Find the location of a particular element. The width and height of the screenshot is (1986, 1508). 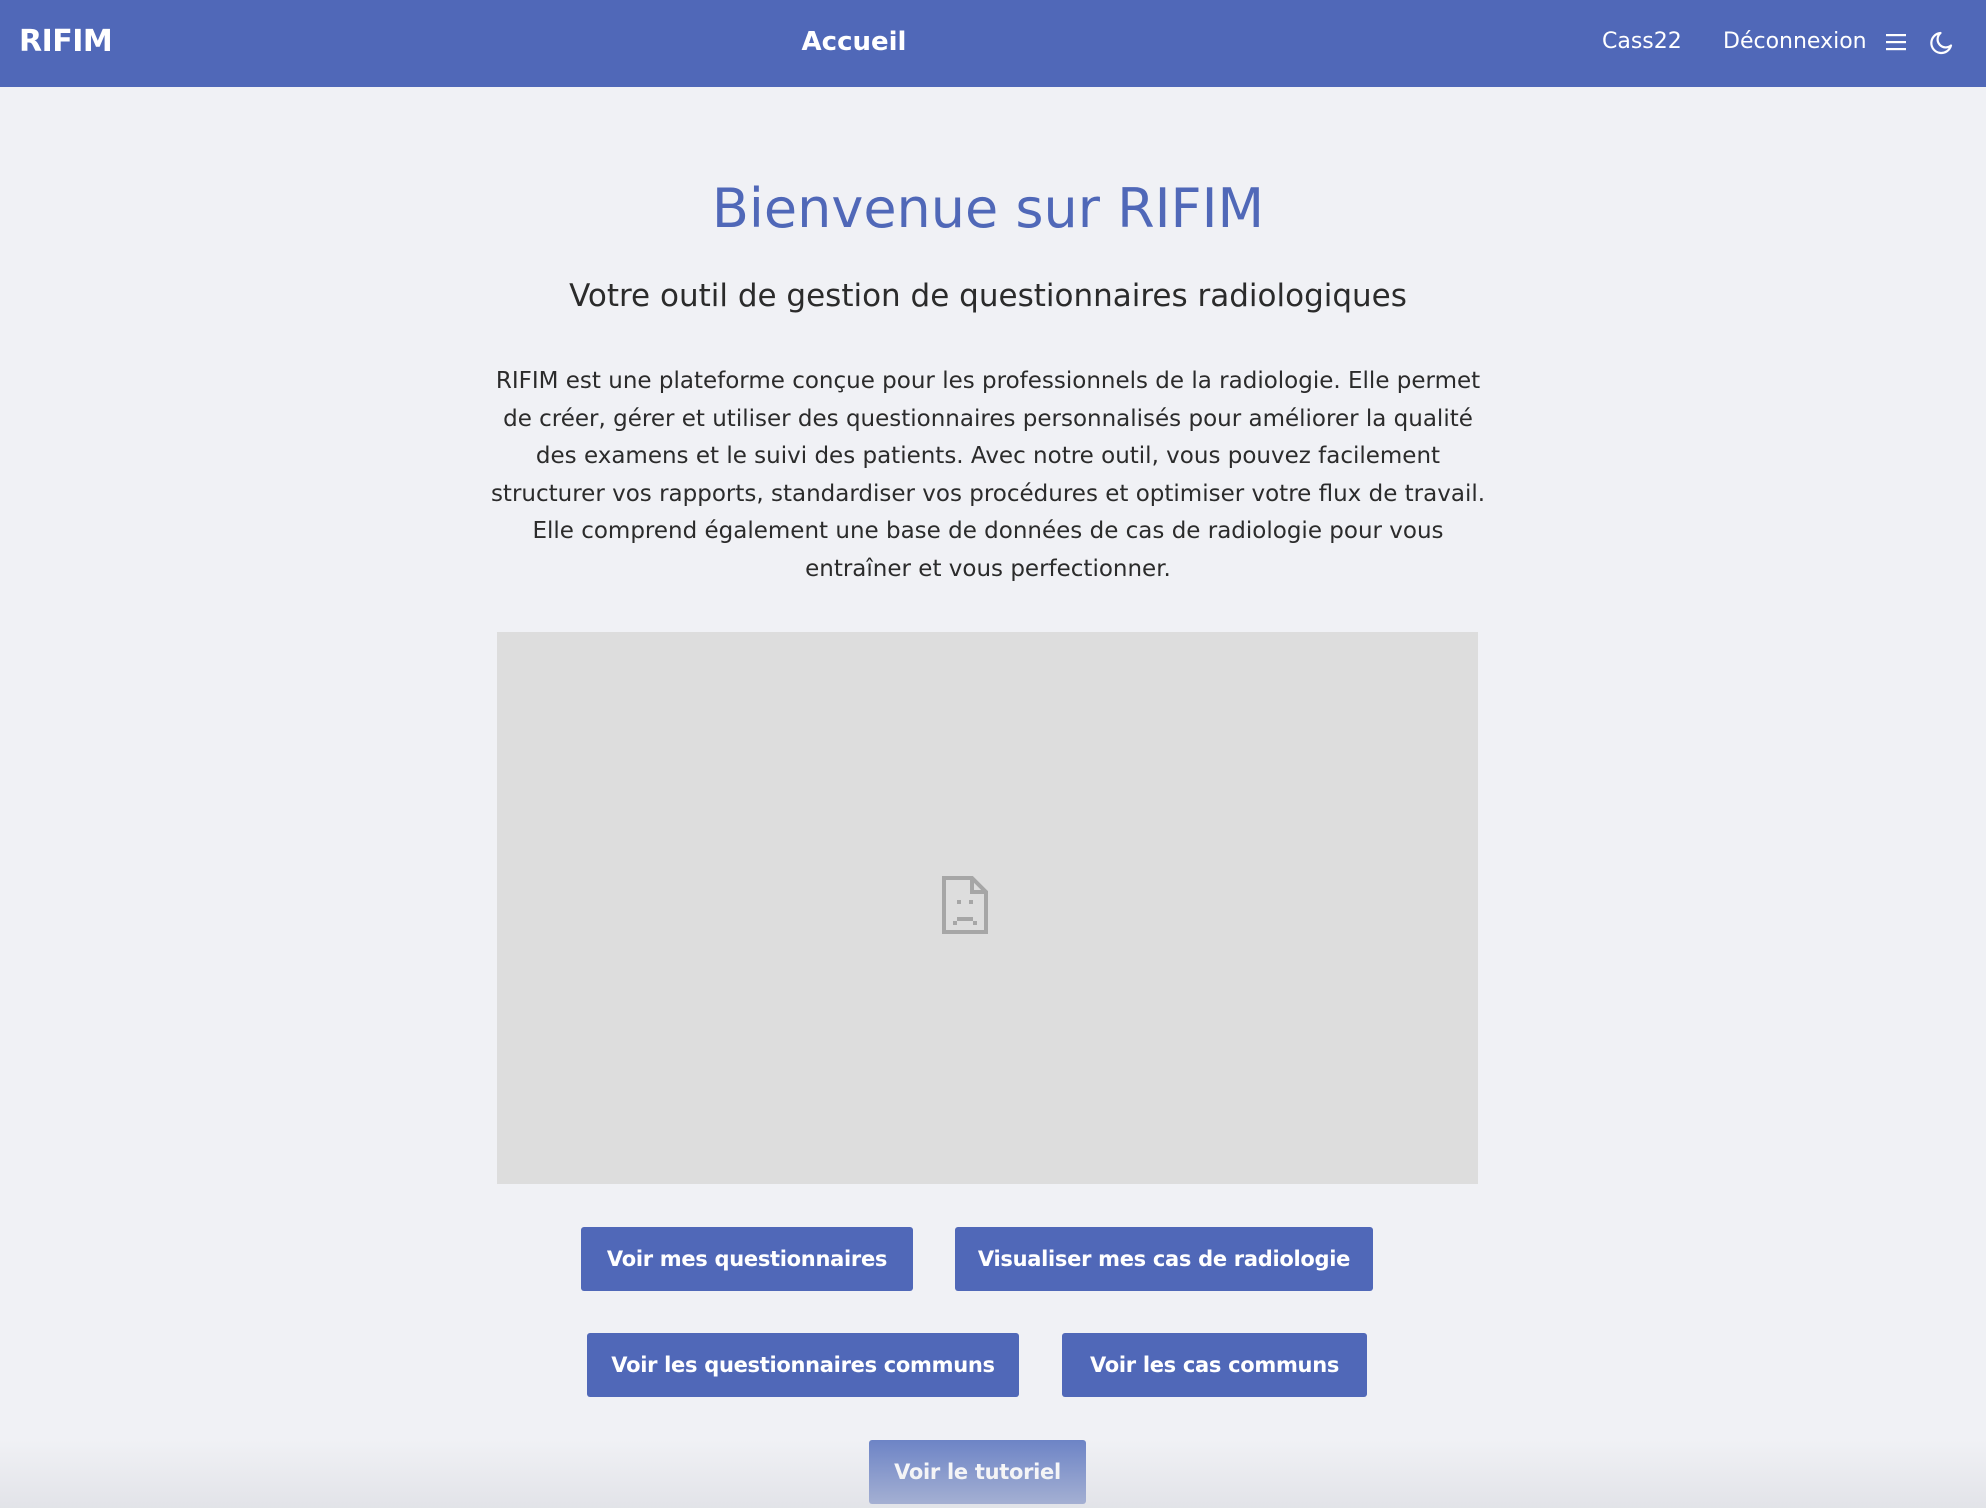

logout-link: Déconnexion is located at coordinates (1795, 42).